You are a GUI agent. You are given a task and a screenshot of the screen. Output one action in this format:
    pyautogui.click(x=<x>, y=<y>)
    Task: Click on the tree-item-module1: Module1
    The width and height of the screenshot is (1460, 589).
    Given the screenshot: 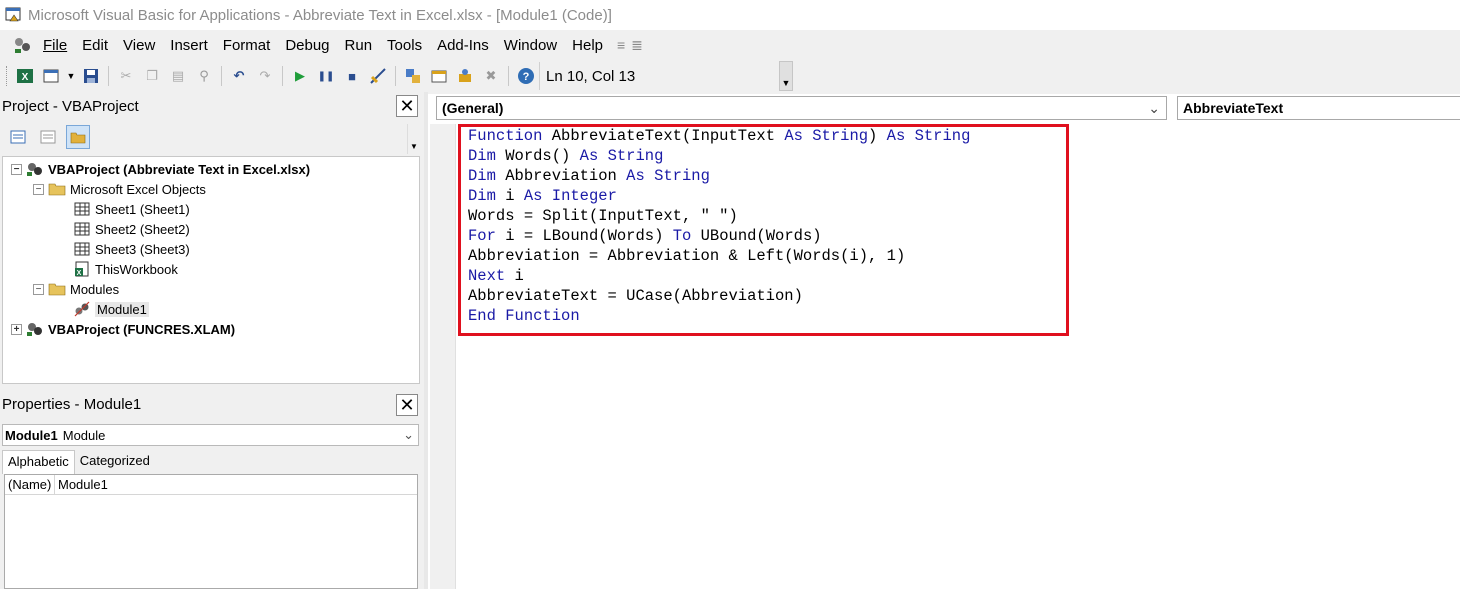 What is the action you would take?
    pyautogui.click(x=111, y=309)
    